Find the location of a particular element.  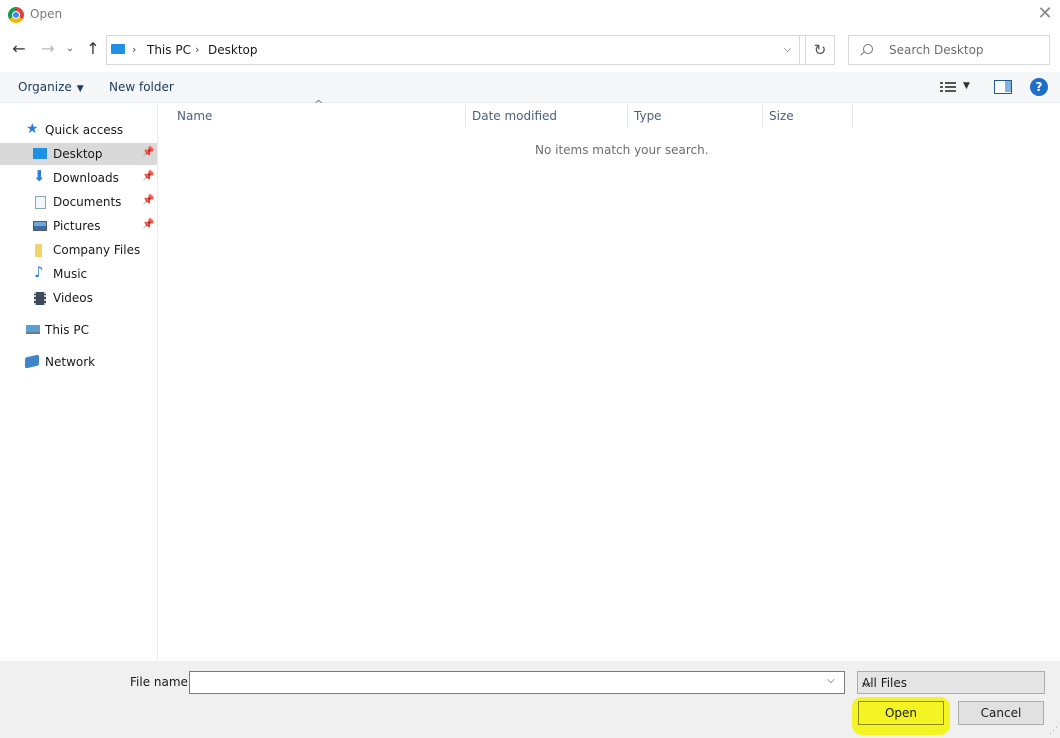

document-icon is located at coordinates (40, 202).